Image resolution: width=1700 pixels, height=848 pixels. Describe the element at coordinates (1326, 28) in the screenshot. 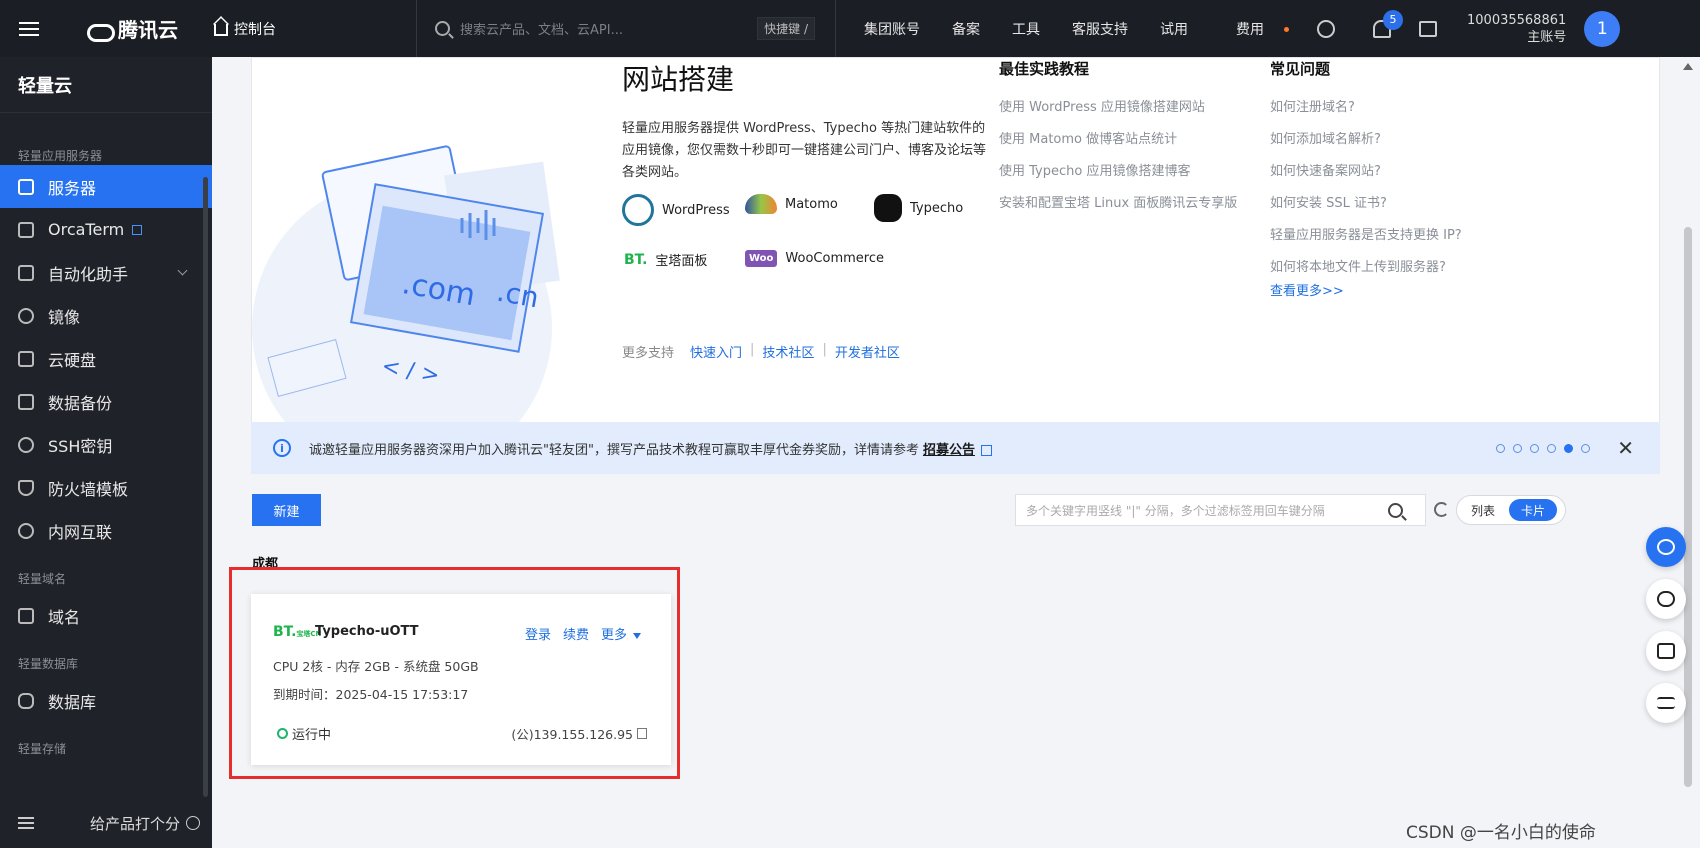

I see `assistant-icon` at that location.